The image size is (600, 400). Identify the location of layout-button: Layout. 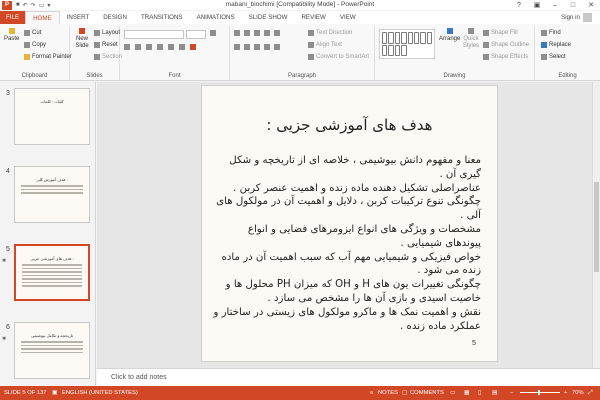
(107, 33).